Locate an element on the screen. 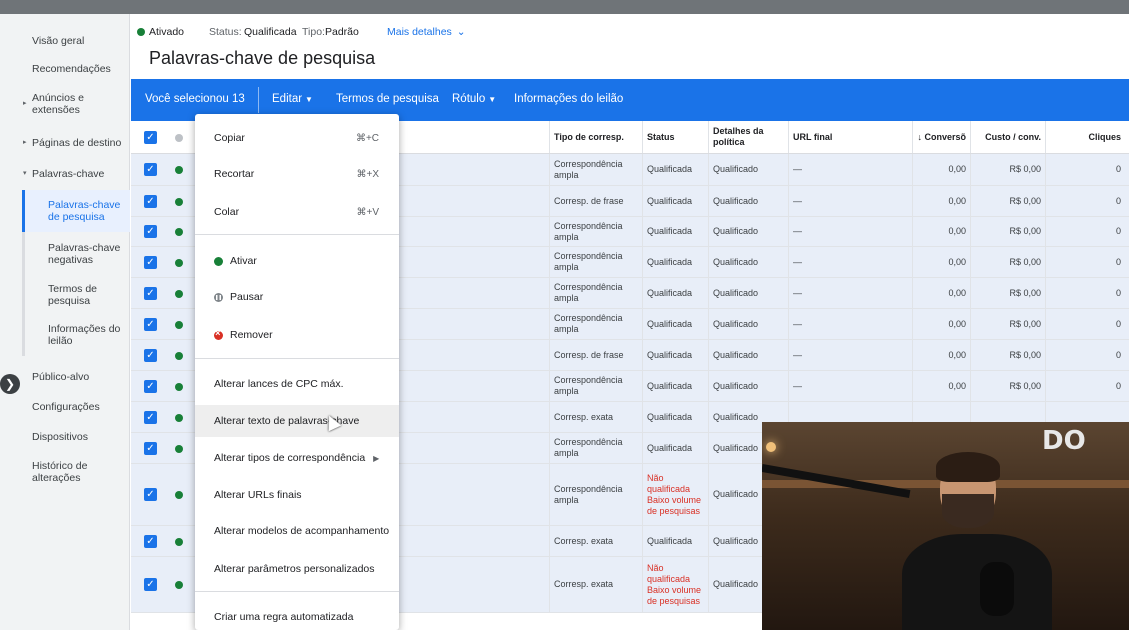  sidebar-item-label: Público-alvo is located at coordinates (61, 377).